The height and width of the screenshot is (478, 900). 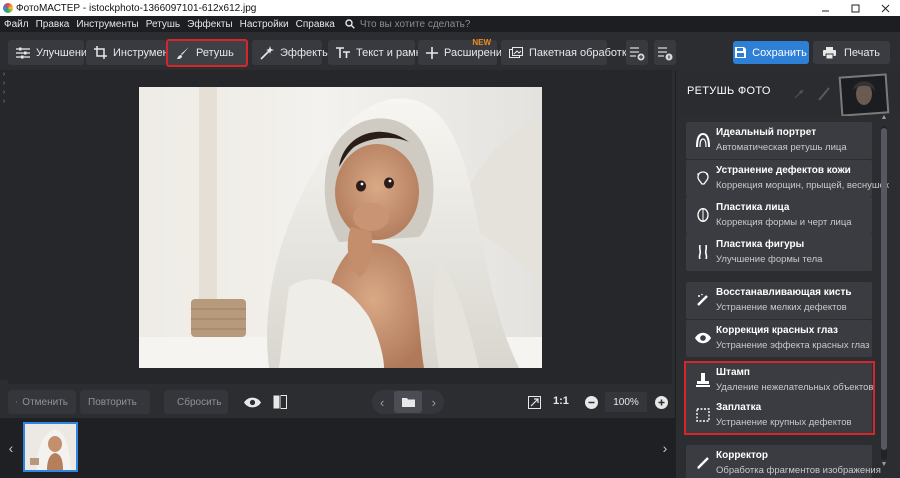 I want to click on close-icon, so click(x=885, y=8).